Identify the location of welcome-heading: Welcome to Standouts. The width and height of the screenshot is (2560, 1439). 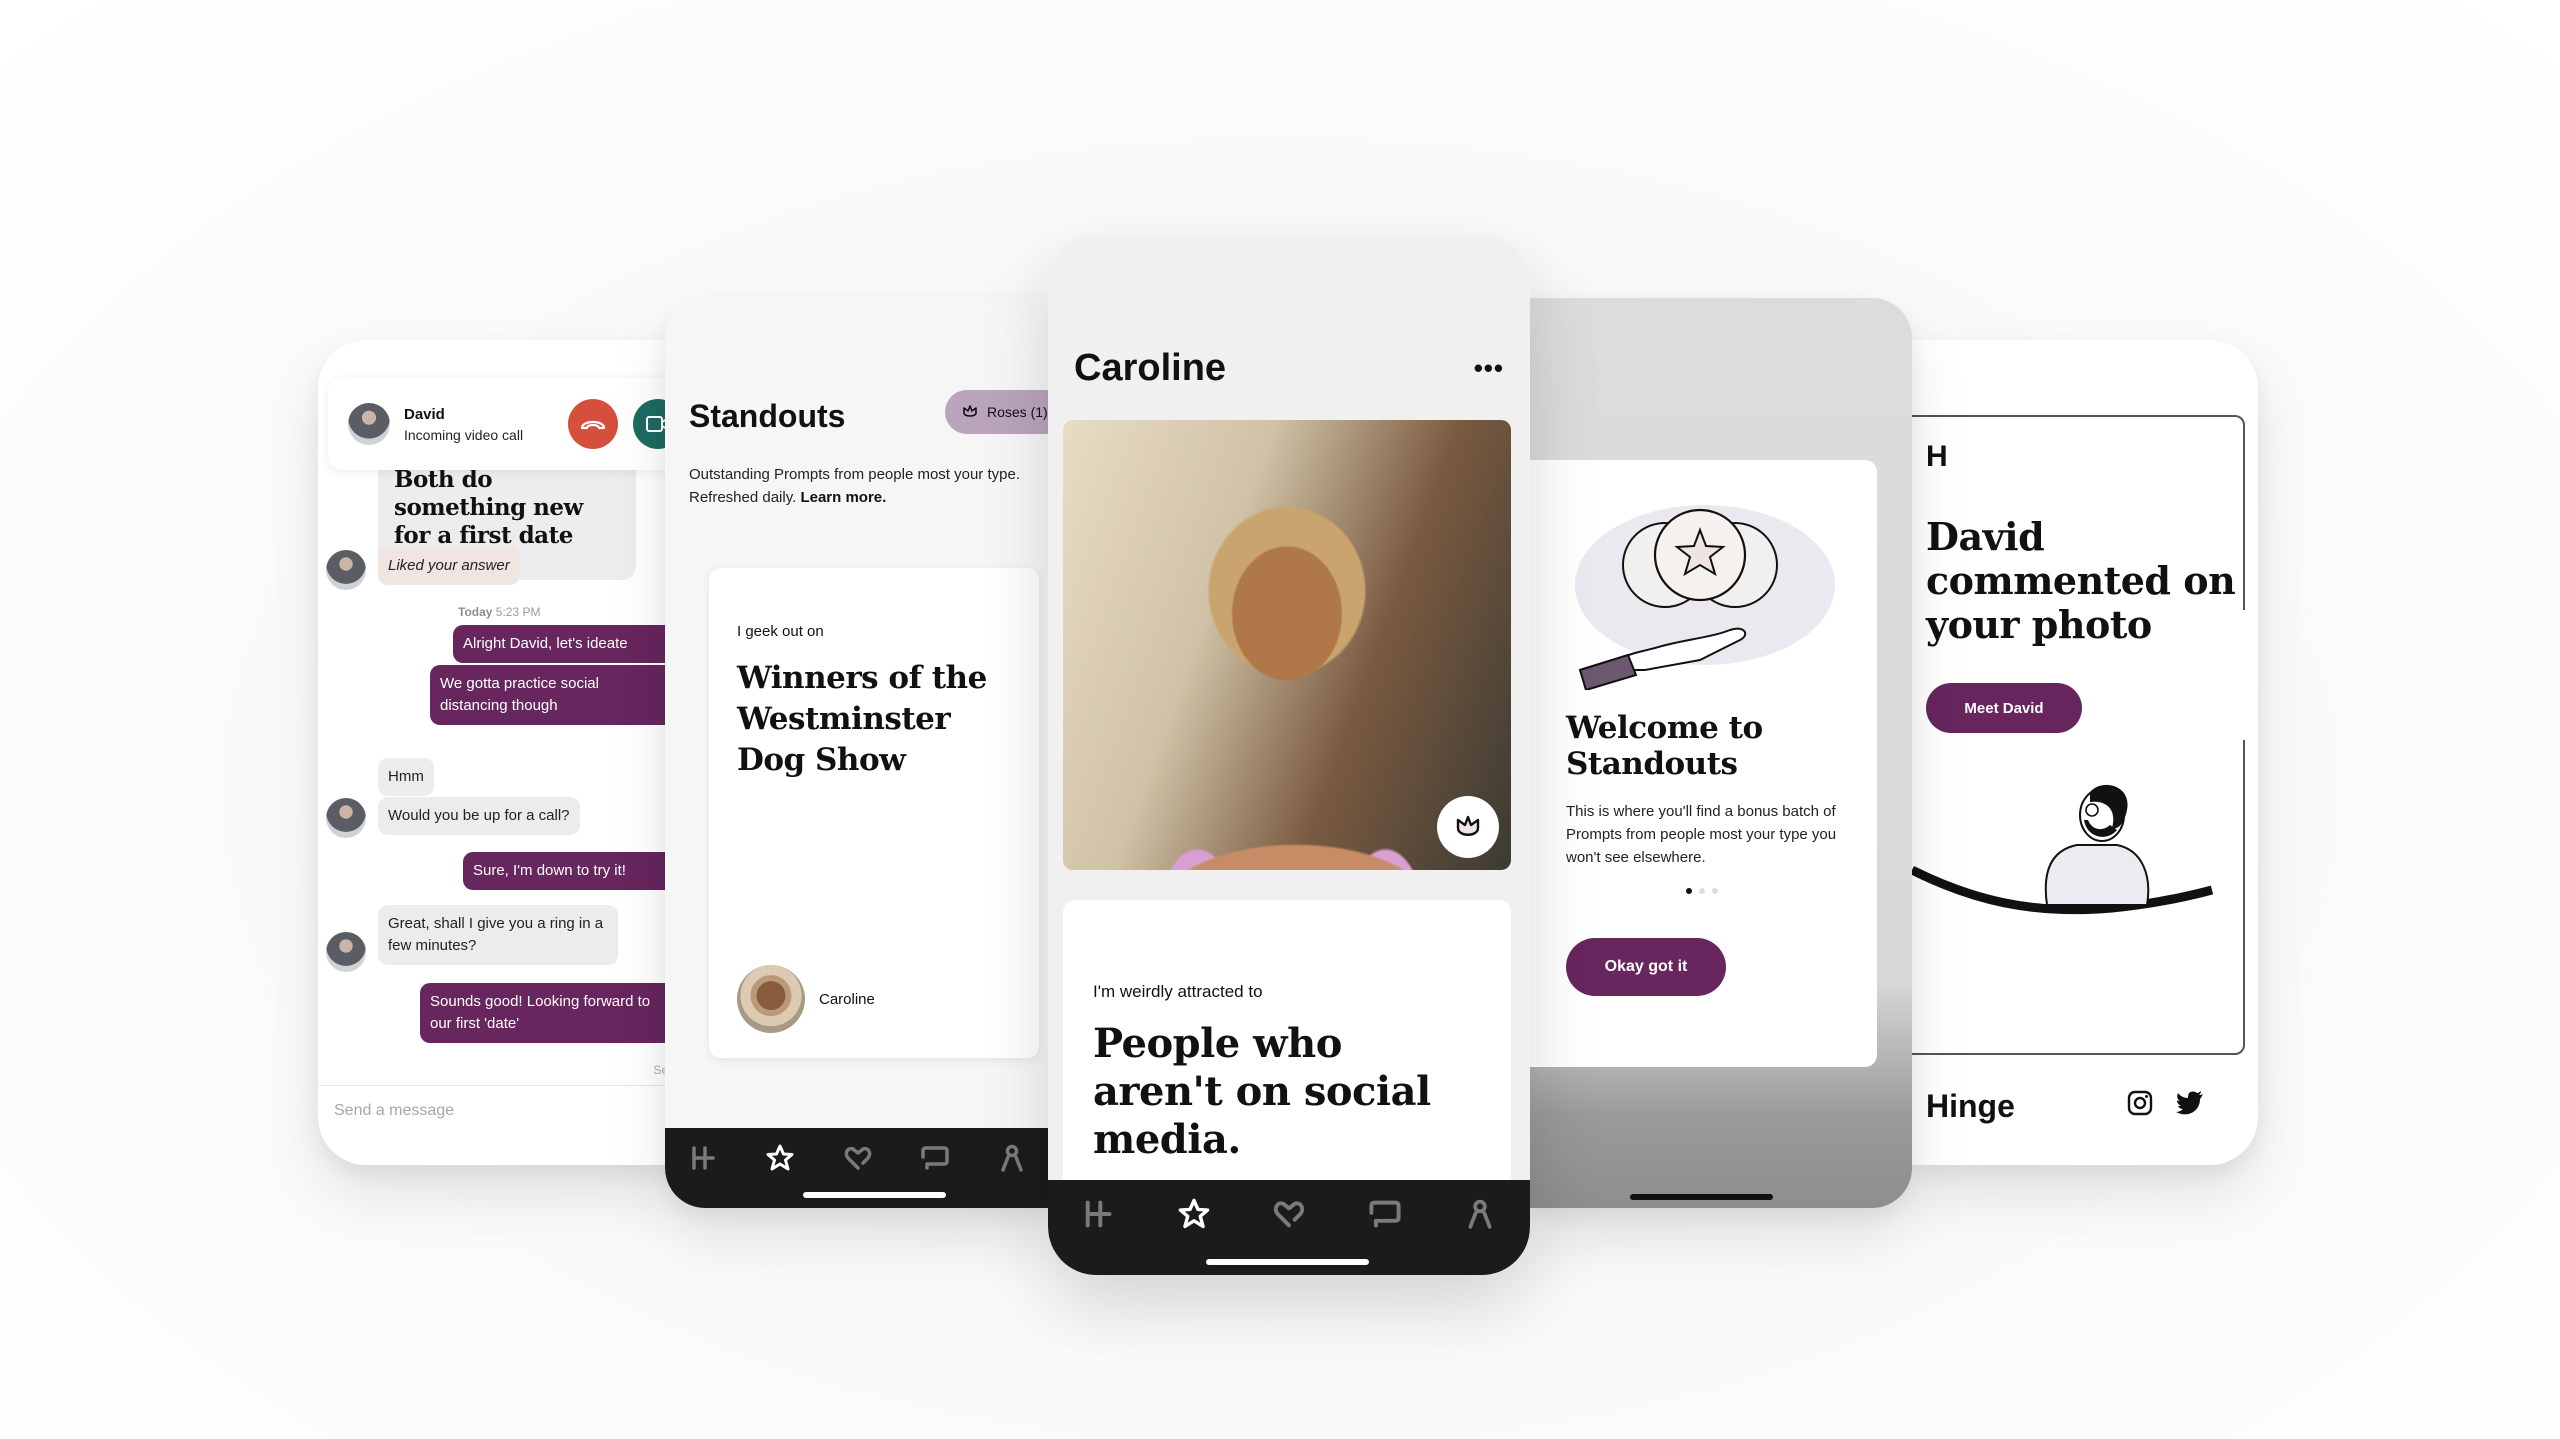
(1664, 746).